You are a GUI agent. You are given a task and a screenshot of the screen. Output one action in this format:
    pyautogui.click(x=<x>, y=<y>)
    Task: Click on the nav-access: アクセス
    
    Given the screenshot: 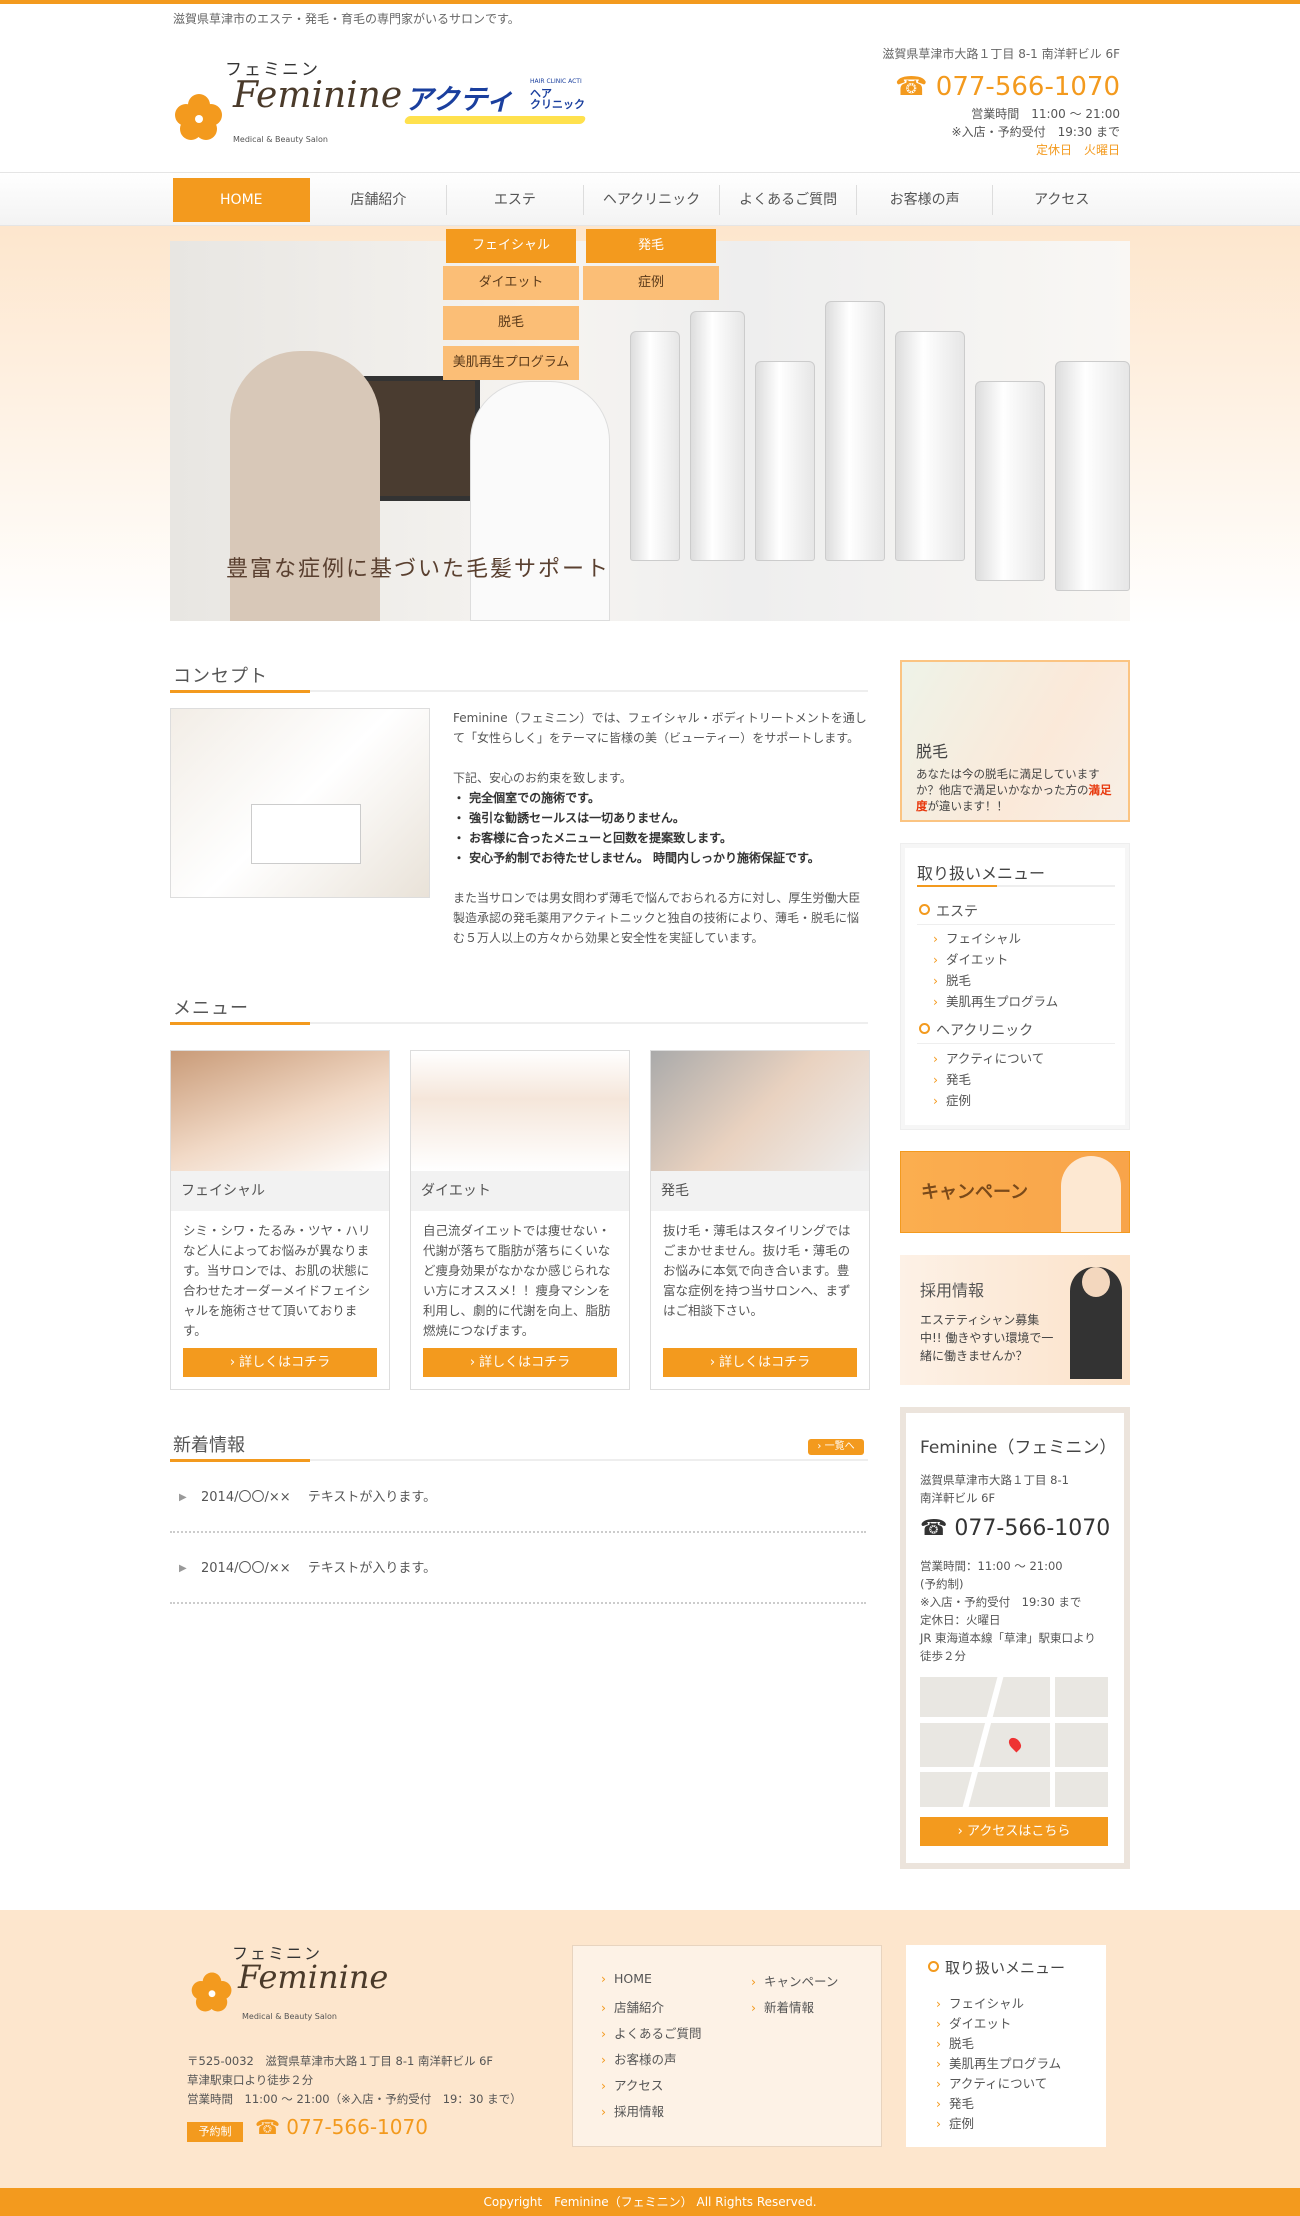 What is the action you would take?
    pyautogui.click(x=1061, y=200)
    